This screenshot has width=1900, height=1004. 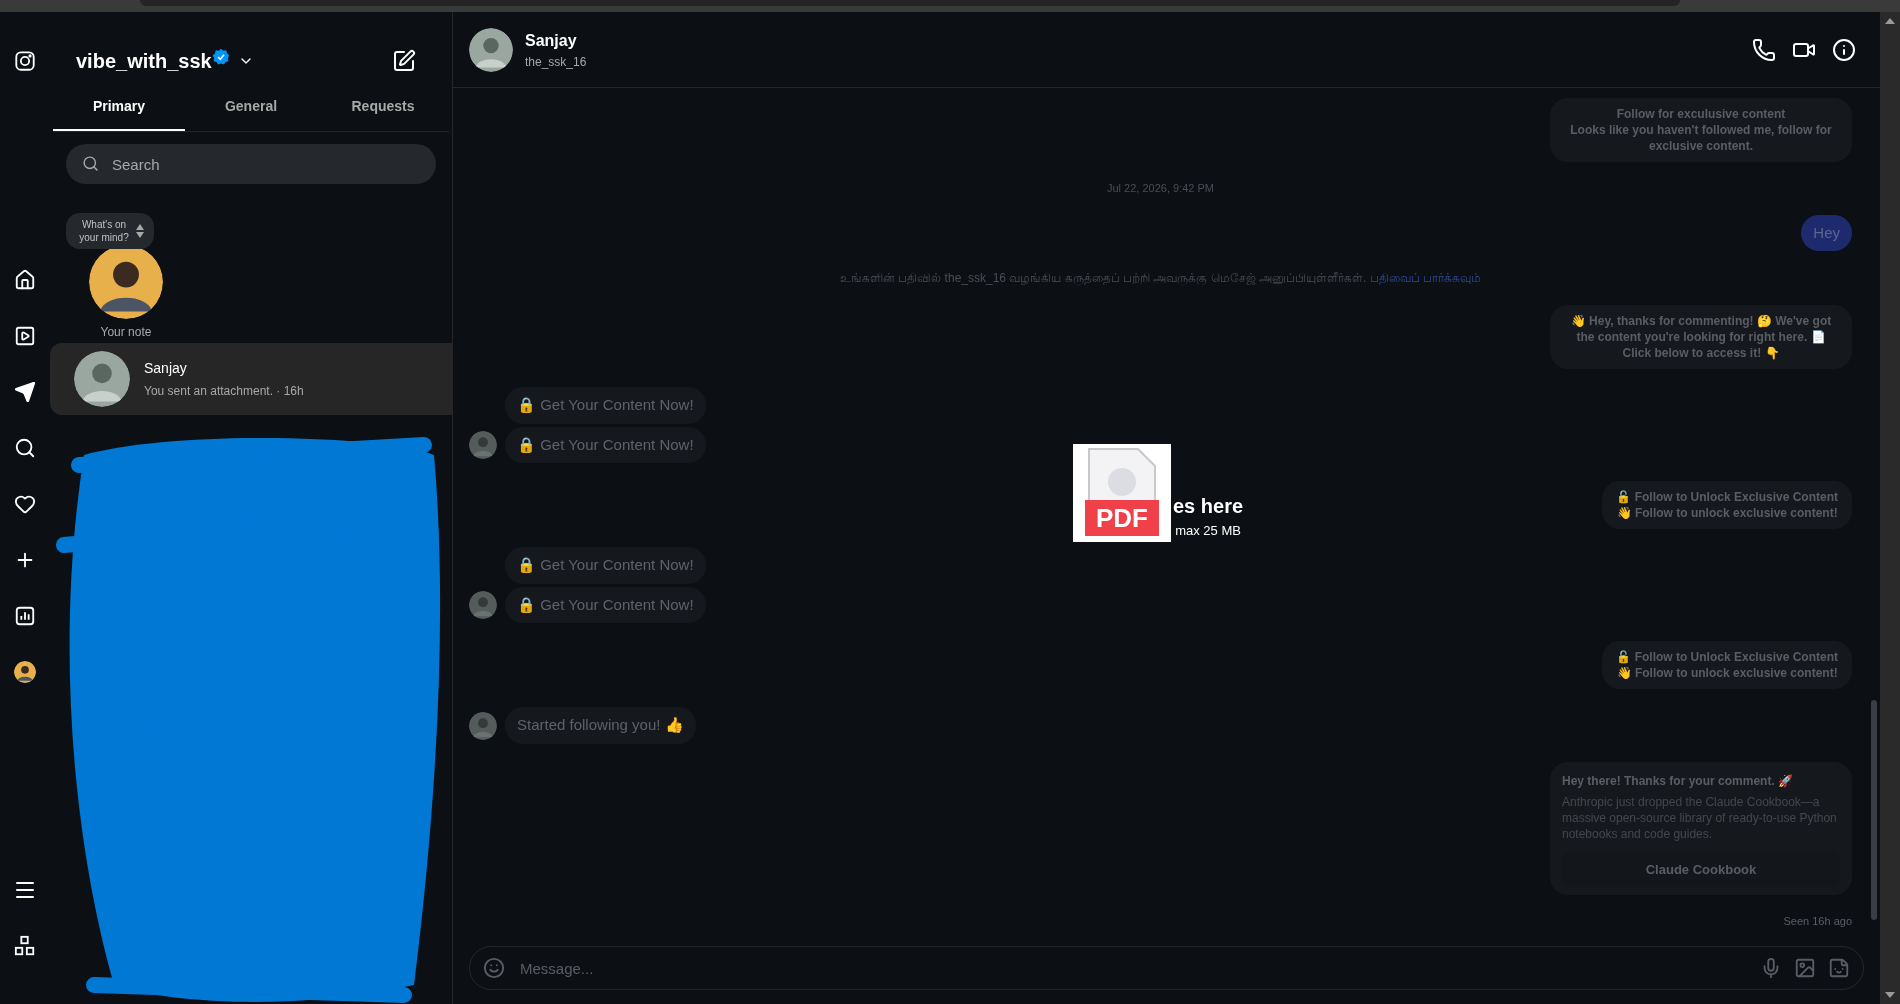 What do you see at coordinates (144, 61) in the screenshot?
I see `account-username: vibe_with_ssk` at bounding box center [144, 61].